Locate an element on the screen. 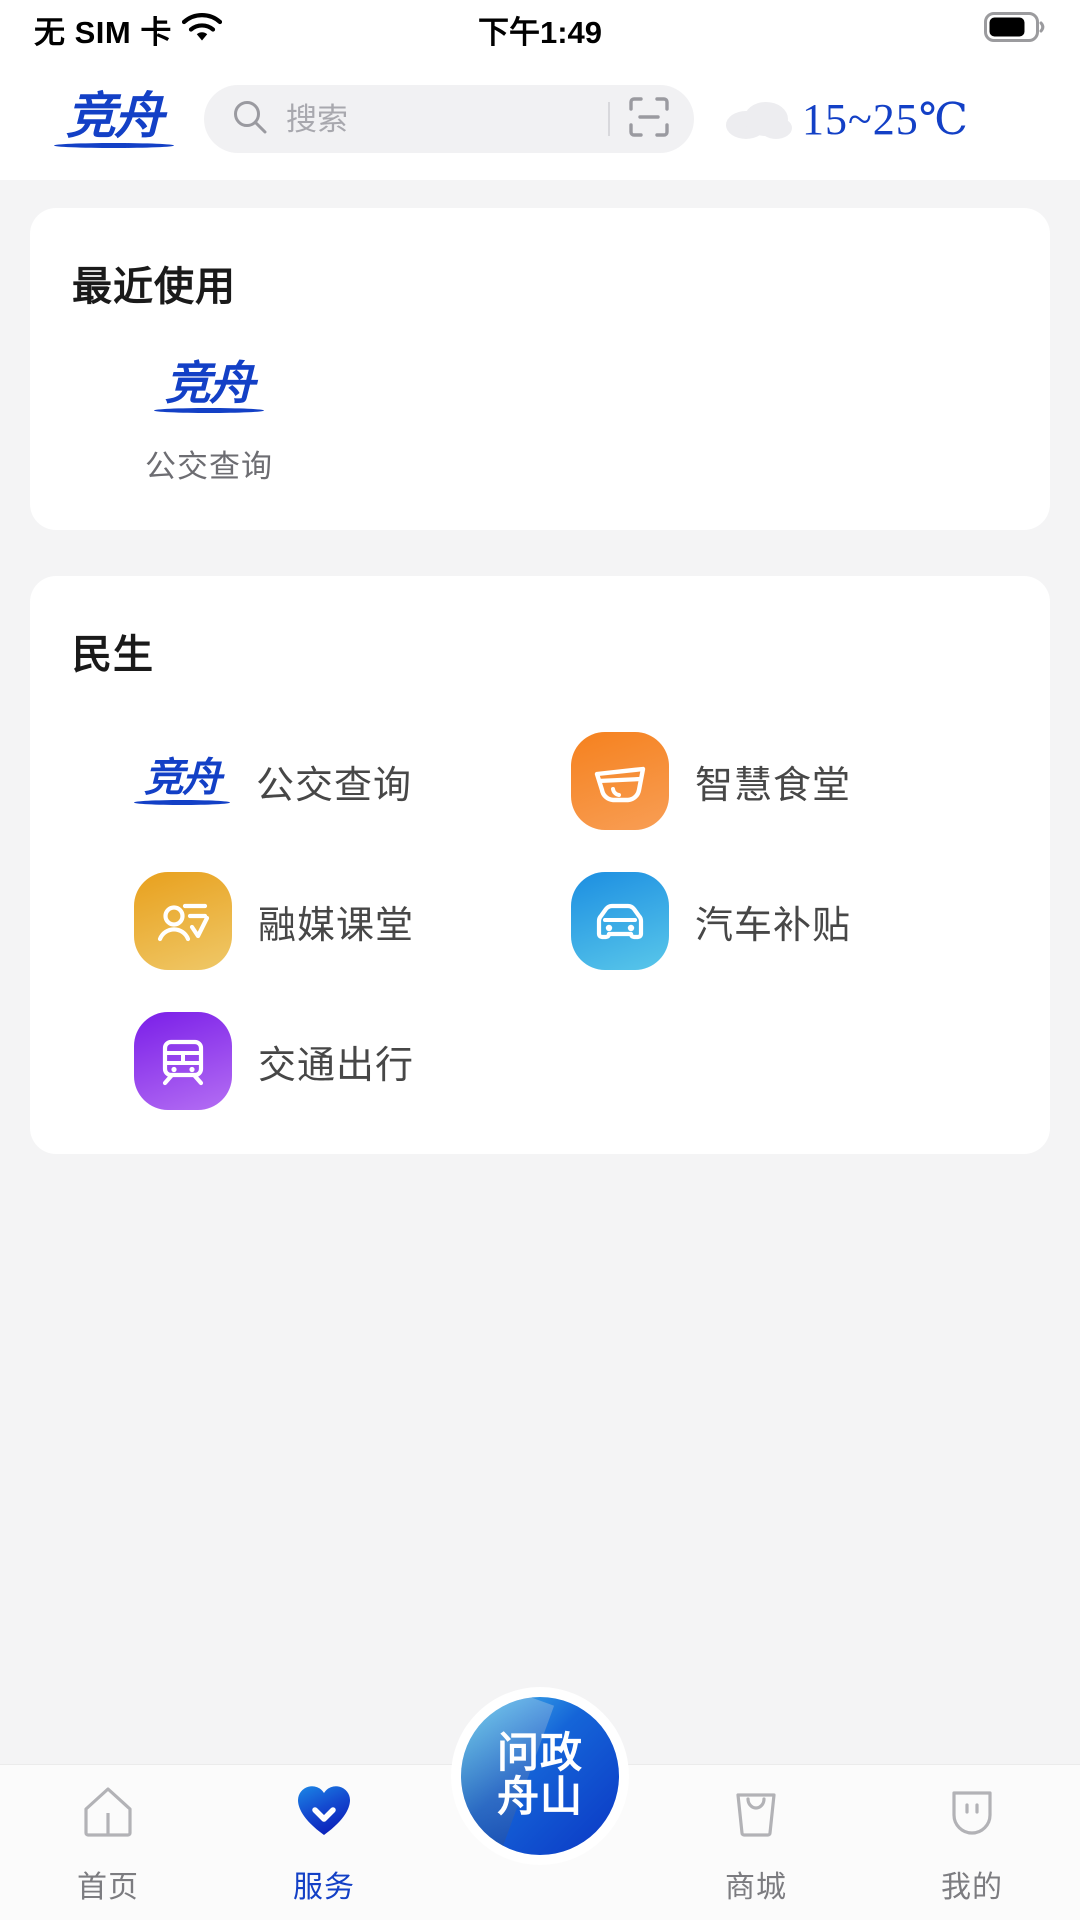  service-item-car-subsidy: 汽车补贴 is located at coordinates (789, 921).